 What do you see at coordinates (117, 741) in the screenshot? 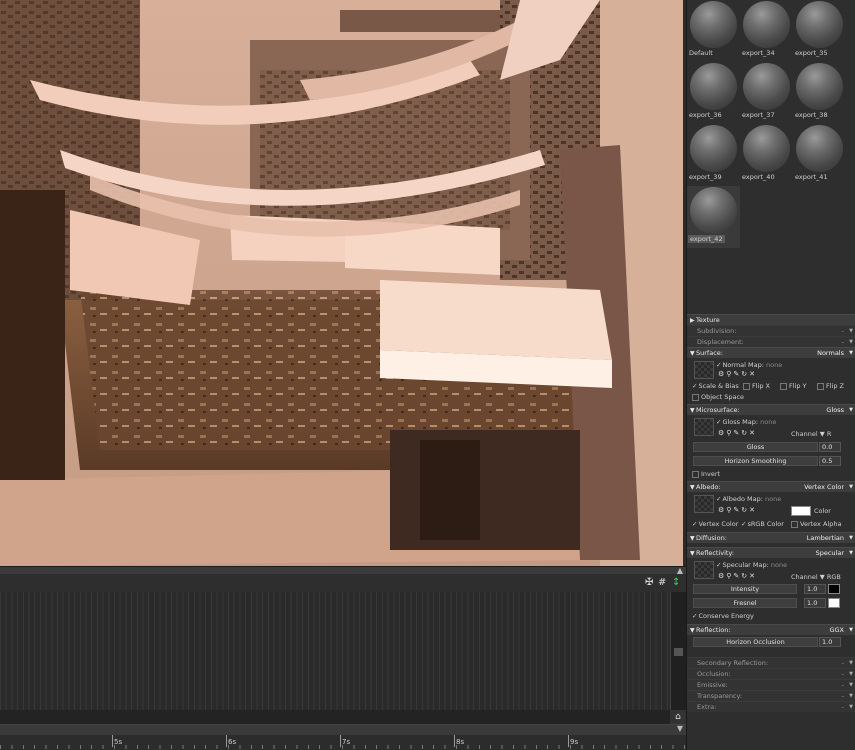
I see `time-label: 5s` at bounding box center [117, 741].